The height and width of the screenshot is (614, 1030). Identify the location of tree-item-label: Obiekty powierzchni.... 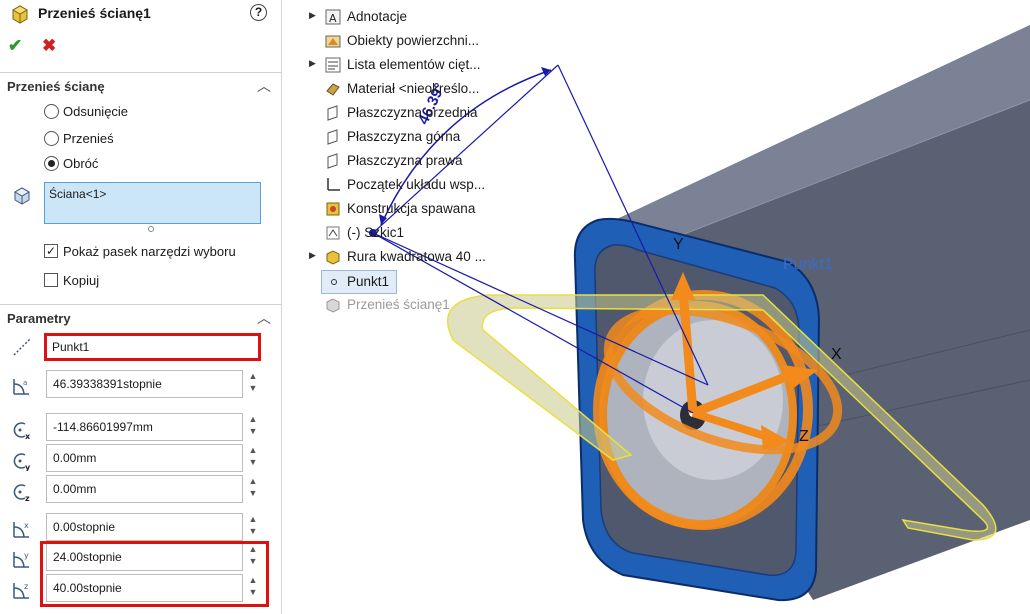
(413, 40).